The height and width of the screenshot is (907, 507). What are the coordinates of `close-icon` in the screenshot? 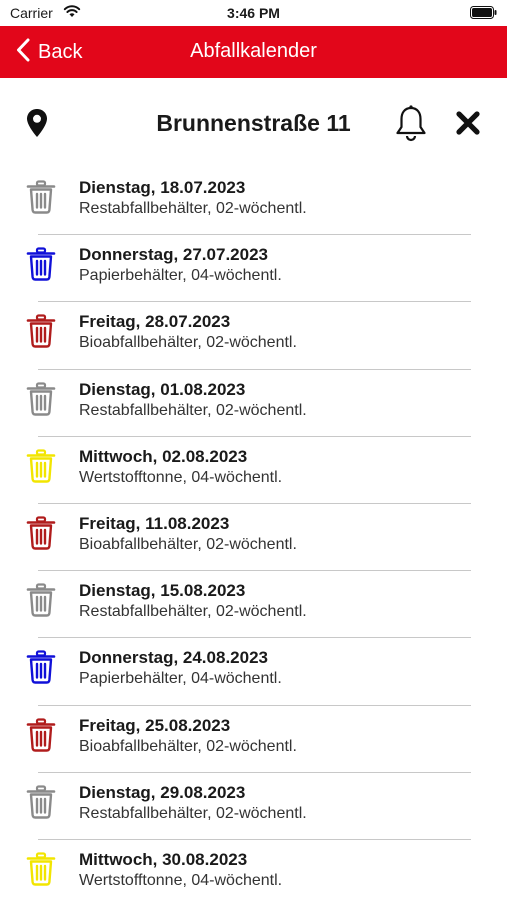 It's located at (468, 125).